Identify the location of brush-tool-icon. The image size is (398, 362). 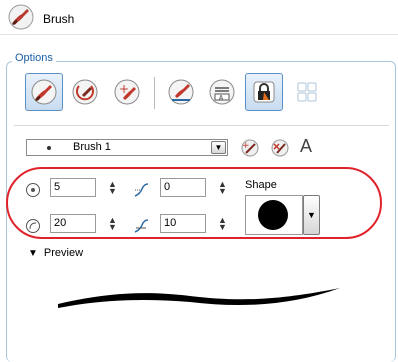
(21, 17).